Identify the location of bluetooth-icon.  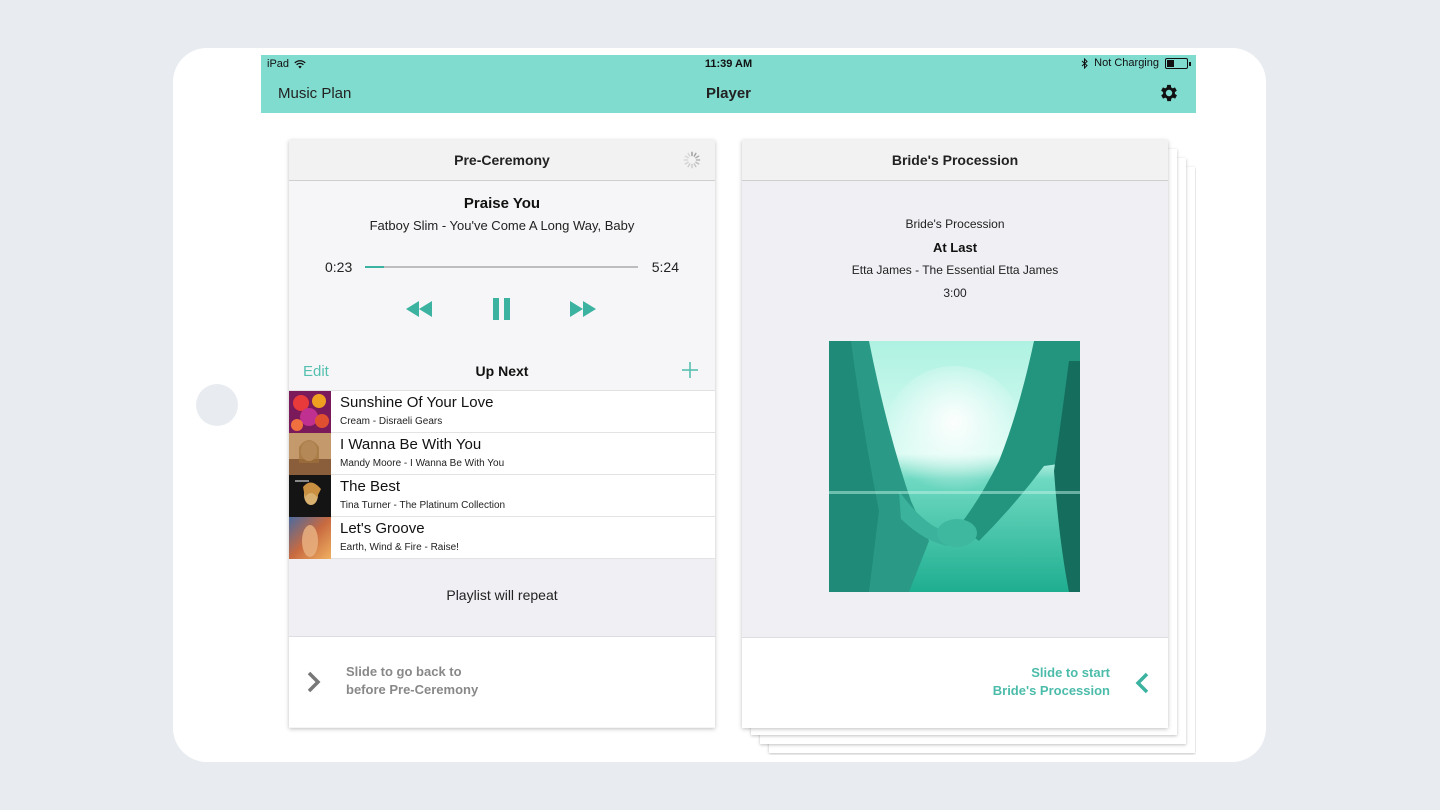
(1084, 63).